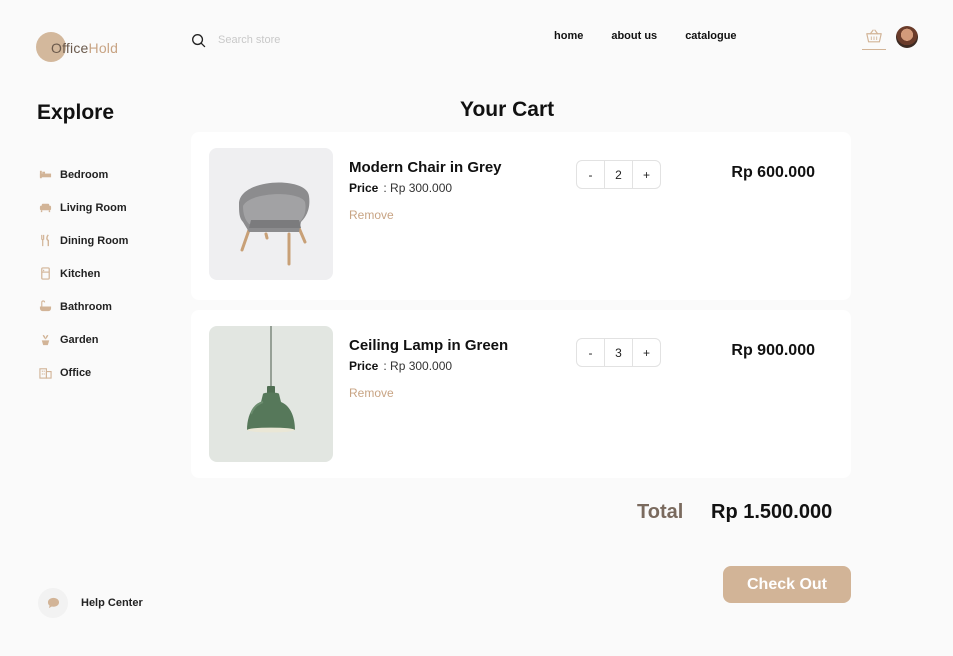 This screenshot has height=656, width=953. I want to click on sidebar-item-living-room: Living Room, so click(83, 207).